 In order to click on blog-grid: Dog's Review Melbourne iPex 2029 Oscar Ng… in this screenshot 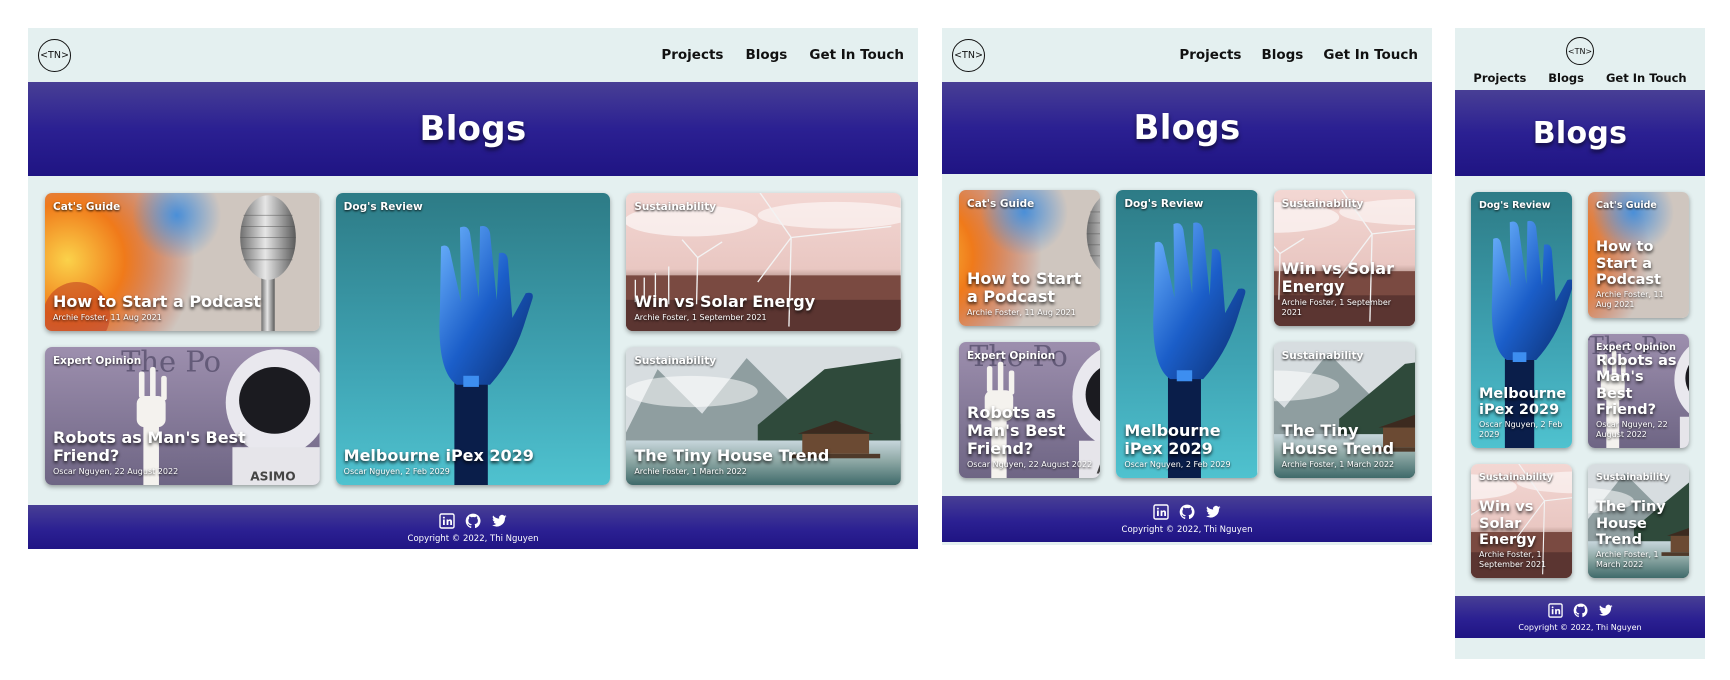, I will do `click(1580, 386)`.